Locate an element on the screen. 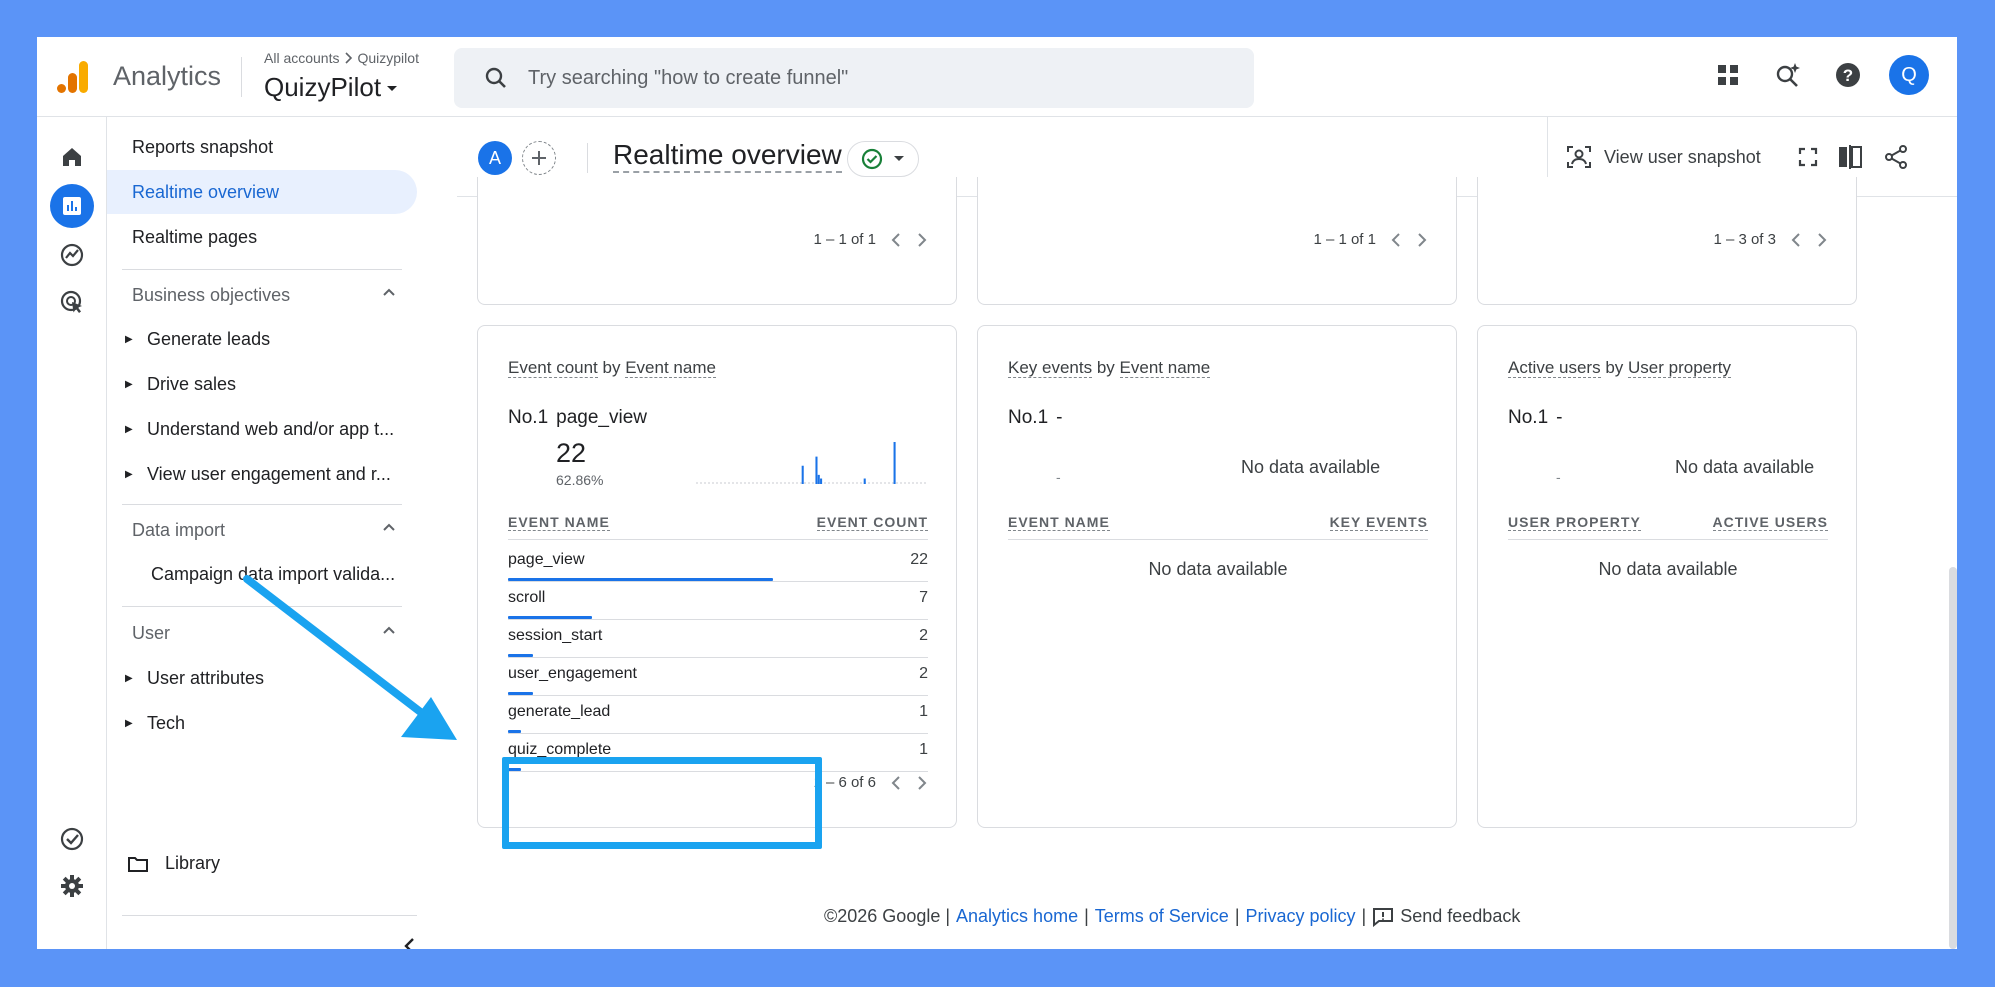  search-placeholder: Try searching "how to create funnel" is located at coordinates (688, 78).